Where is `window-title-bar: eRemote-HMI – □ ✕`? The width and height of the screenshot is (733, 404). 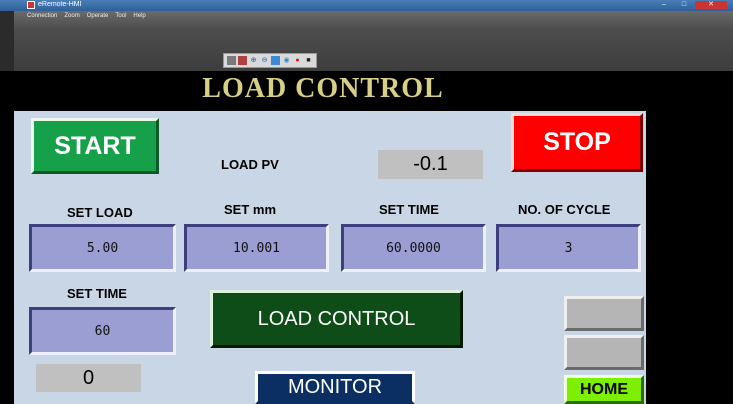 window-title-bar: eRemote-HMI – □ ✕ is located at coordinates (366, 5).